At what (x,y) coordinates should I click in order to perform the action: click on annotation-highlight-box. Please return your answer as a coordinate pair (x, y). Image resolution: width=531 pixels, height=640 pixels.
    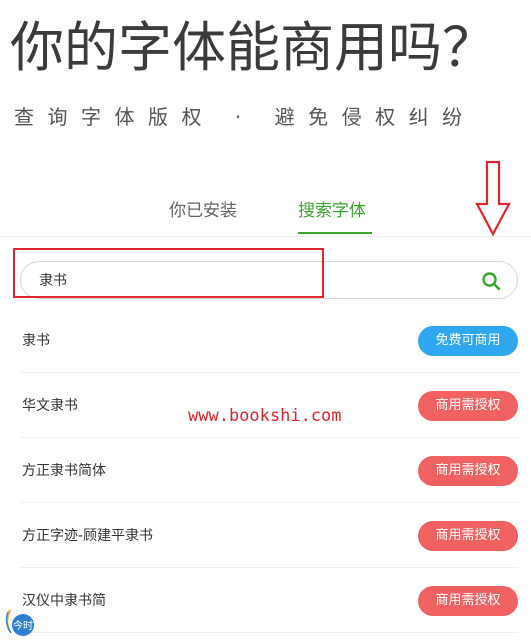
    Looking at the image, I should click on (168, 273).